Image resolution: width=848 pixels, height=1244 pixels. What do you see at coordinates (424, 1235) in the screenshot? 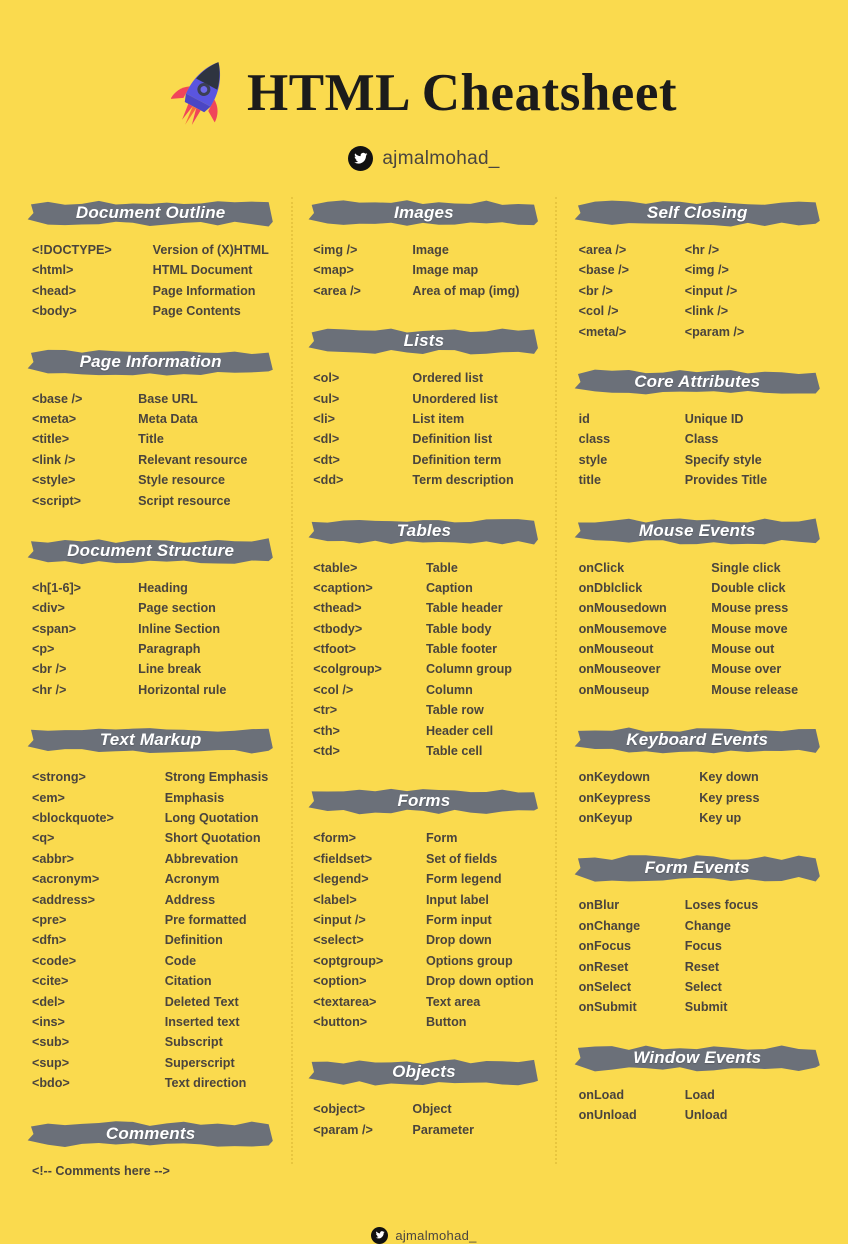
I see `footer-handle: ajmalmohad_` at bounding box center [424, 1235].